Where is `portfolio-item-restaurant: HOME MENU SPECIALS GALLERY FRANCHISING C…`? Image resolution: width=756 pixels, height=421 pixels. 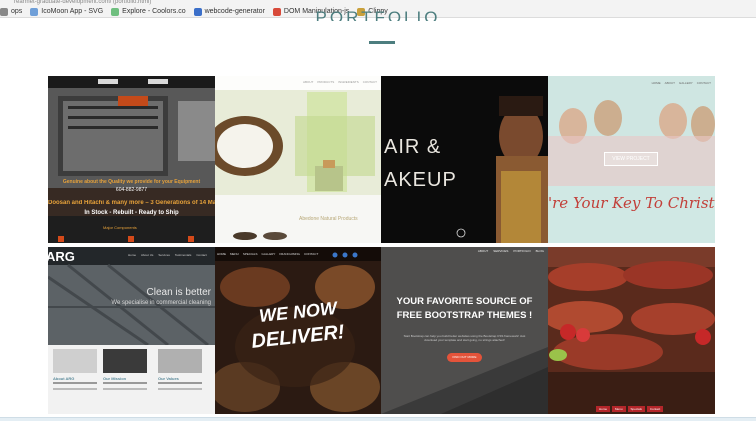
portfolio-item-restaurant: HOME MENU SPECIALS GALLERY FRANCHISING C… is located at coordinates (298, 330).